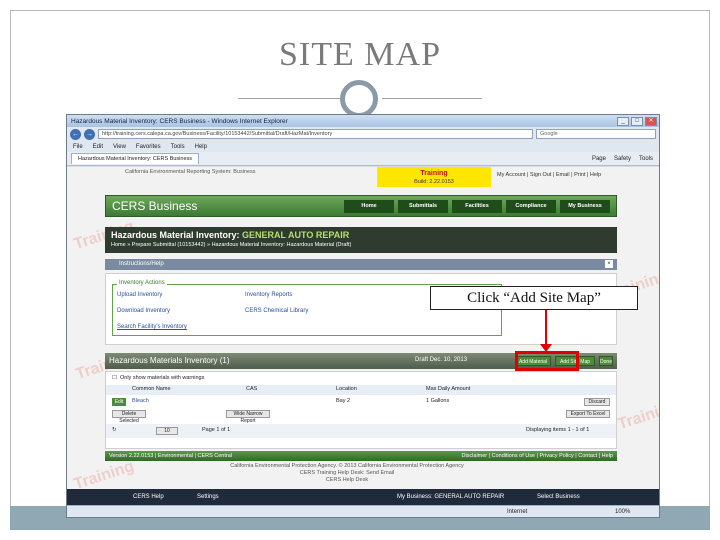 The width and height of the screenshot is (720, 540). Describe the element at coordinates (347, 480) in the screenshot. I see `copyright-line-3: CERS Help Desk` at that location.